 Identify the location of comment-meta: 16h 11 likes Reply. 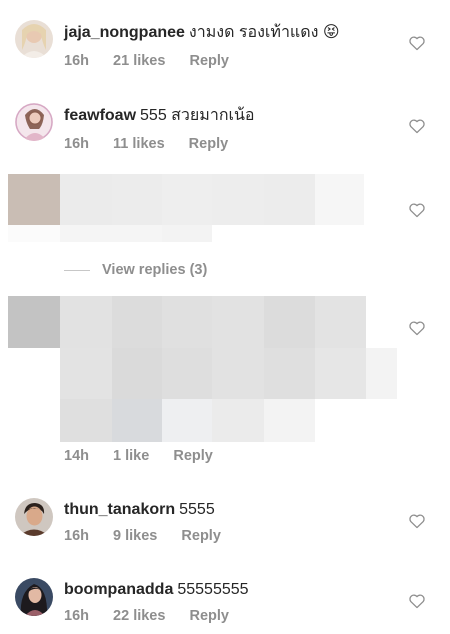
(156, 144).